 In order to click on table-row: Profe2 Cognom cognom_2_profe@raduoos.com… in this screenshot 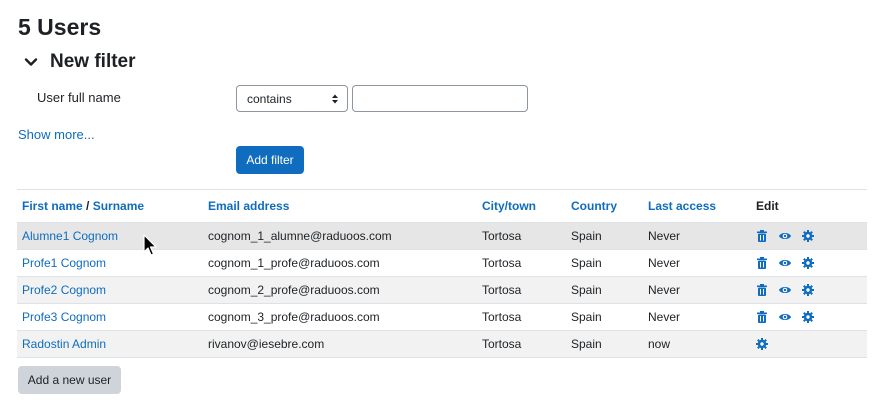, I will do `click(442, 290)`.